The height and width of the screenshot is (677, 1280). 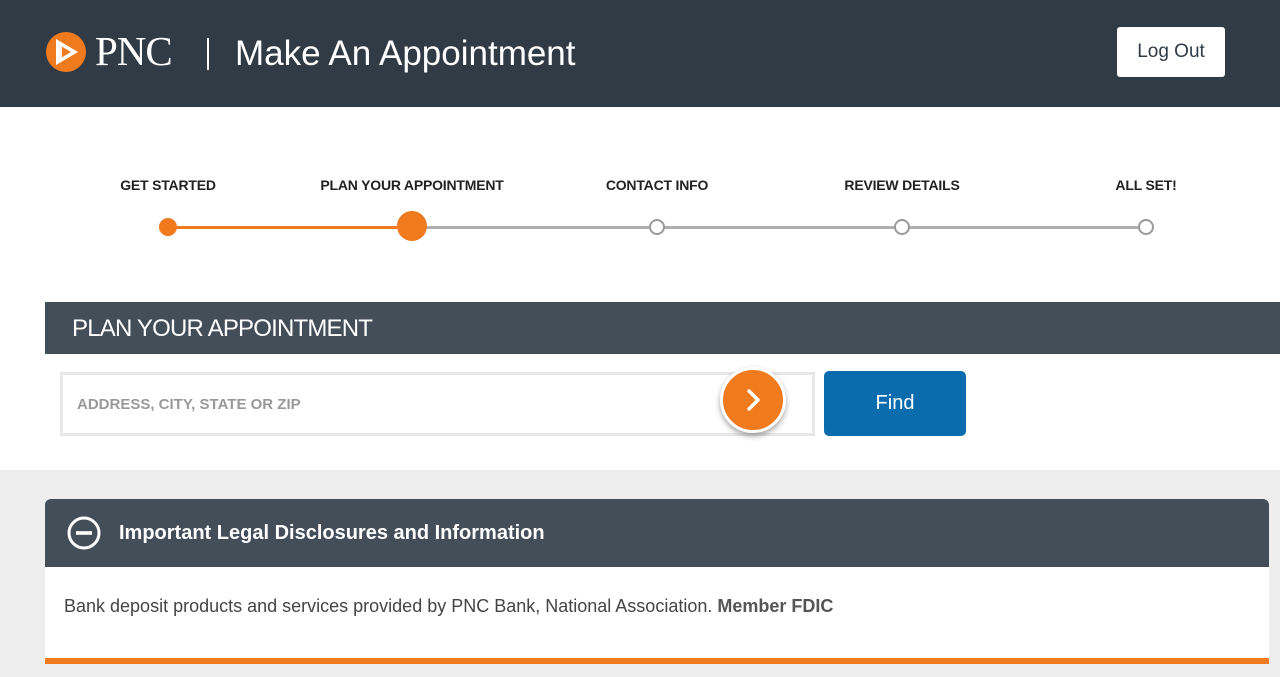 What do you see at coordinates (657, 661) in the screenshot?
I see `orange-divider` at bounding box center [657, 661].